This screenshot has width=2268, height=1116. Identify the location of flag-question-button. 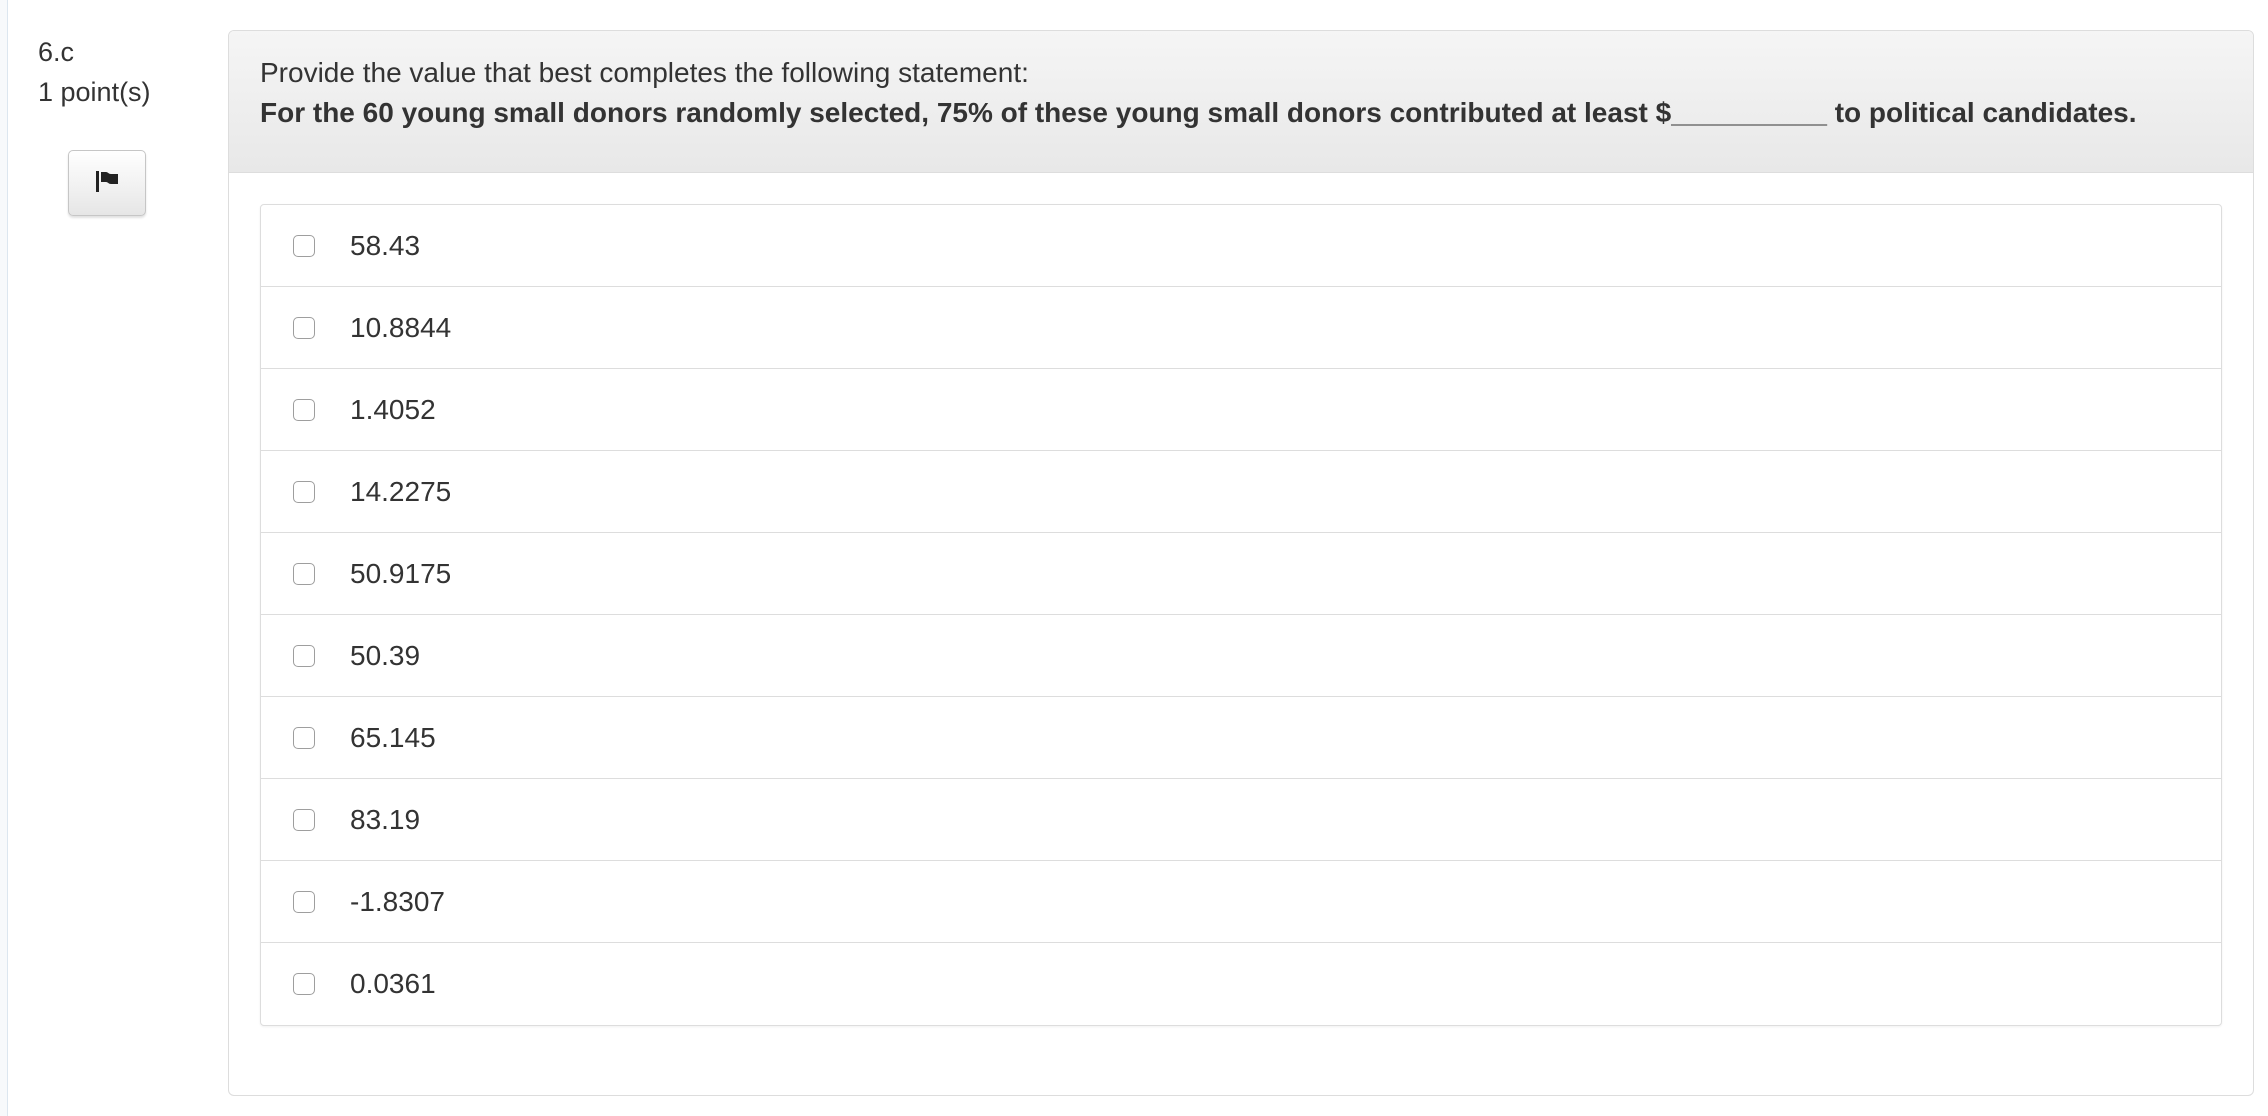
(107, 183).